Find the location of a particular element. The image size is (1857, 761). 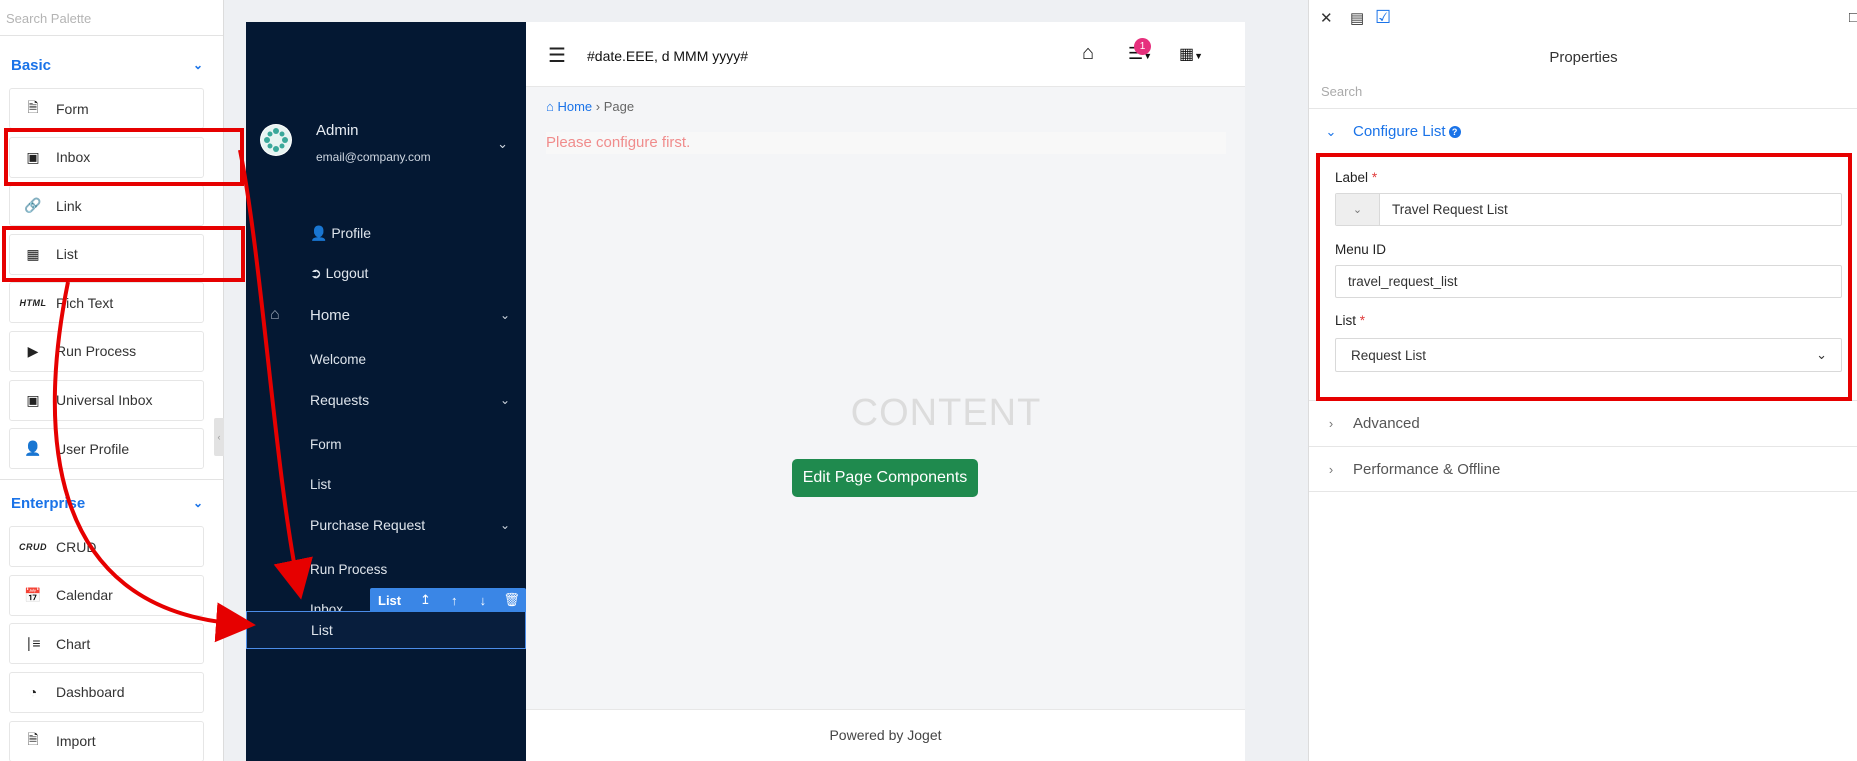

help-icon: ? is located at coordinates (1454, 131).